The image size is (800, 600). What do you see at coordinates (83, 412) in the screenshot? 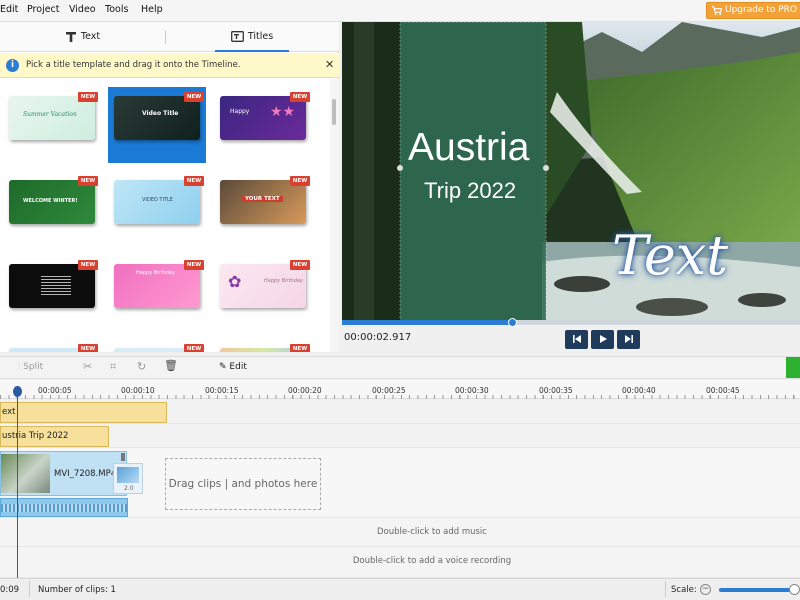
I see `text-clip: ext` at bounding box center [83, 412].